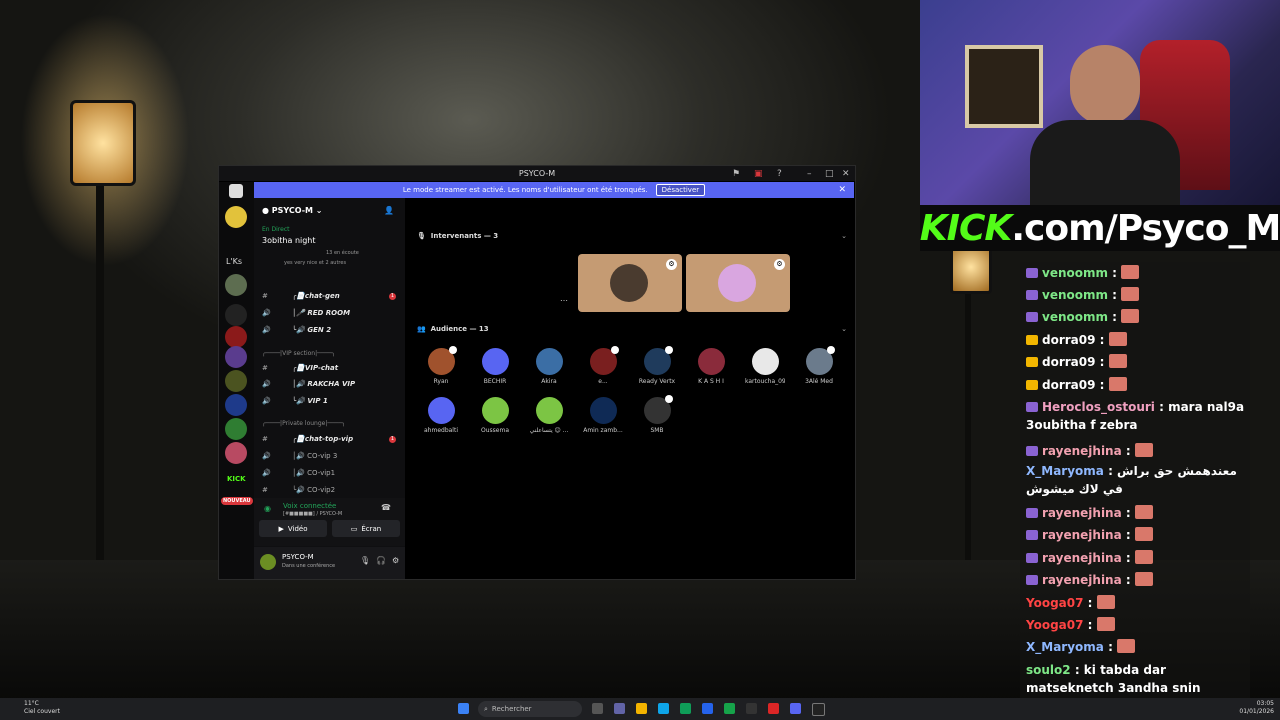 The width and height of the screenshot is (1280, 720). I want to click on signal-icon: ◉, so click(267, 508).